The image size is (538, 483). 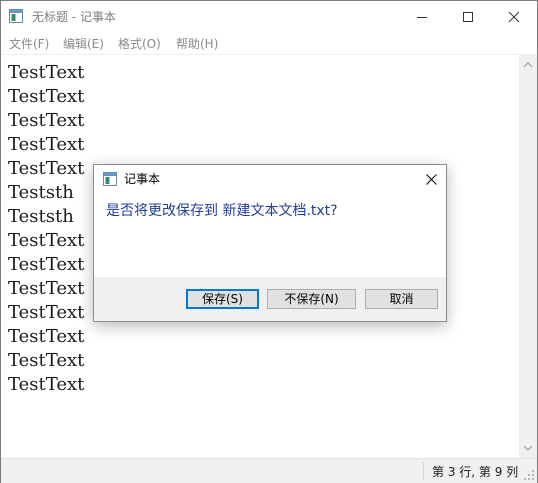 I want to click on dont-save-button: 不保存(N), so click(x=311, y=299).